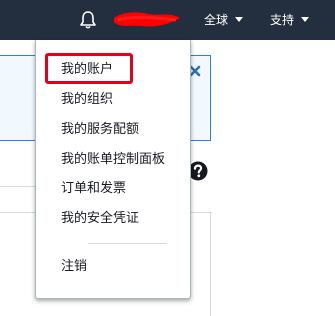 Image resolution: width=335 pixels, height=316 pixels. Describe the element at coordinates (127, 243) in the screenshot. I see `menu-divider` at that location.